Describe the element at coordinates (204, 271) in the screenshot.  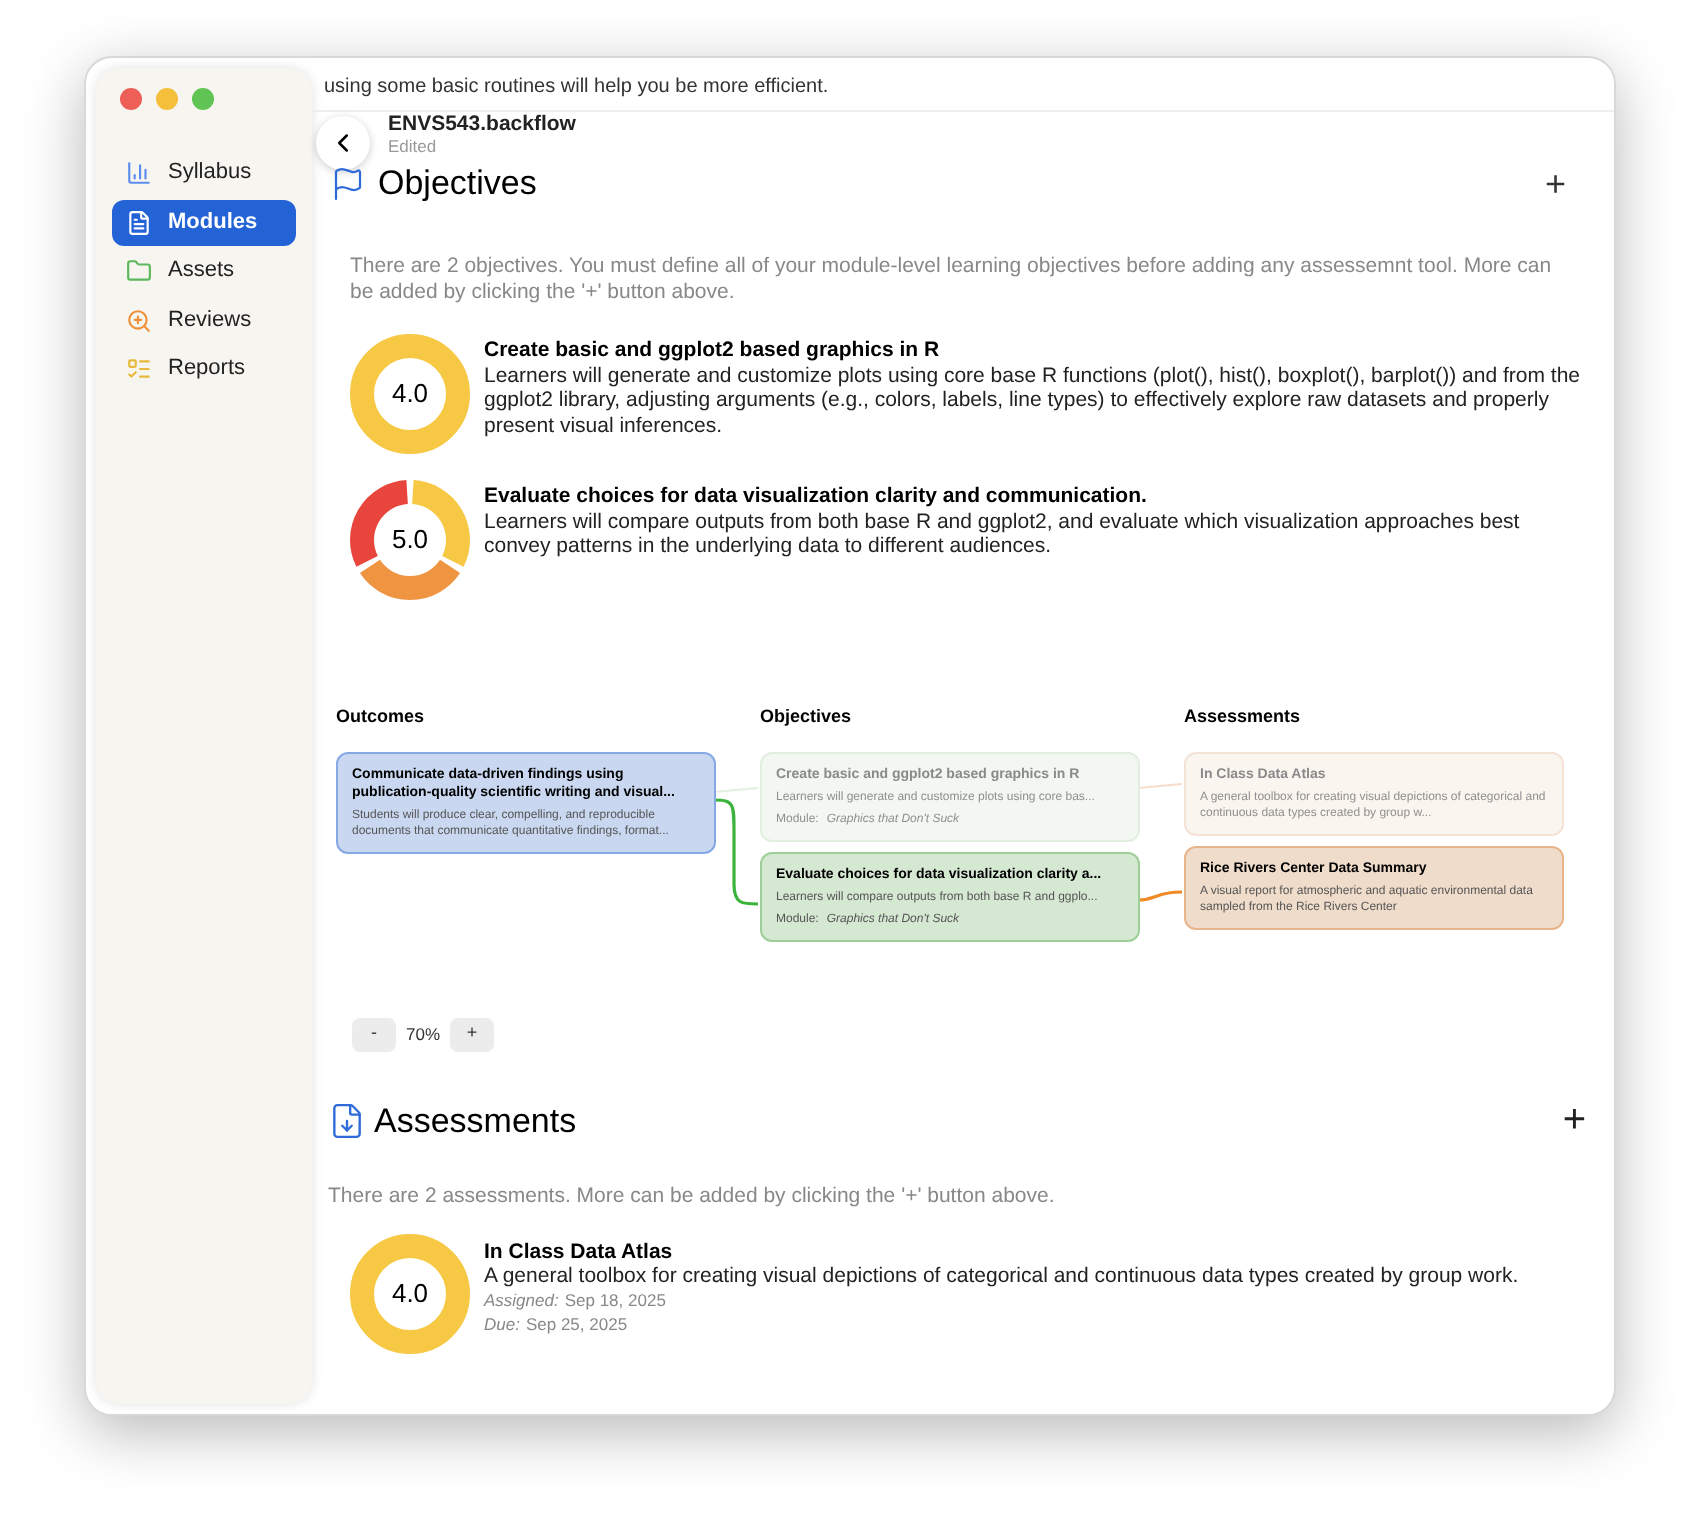
I see `sidebar-item: Assets` at that location.